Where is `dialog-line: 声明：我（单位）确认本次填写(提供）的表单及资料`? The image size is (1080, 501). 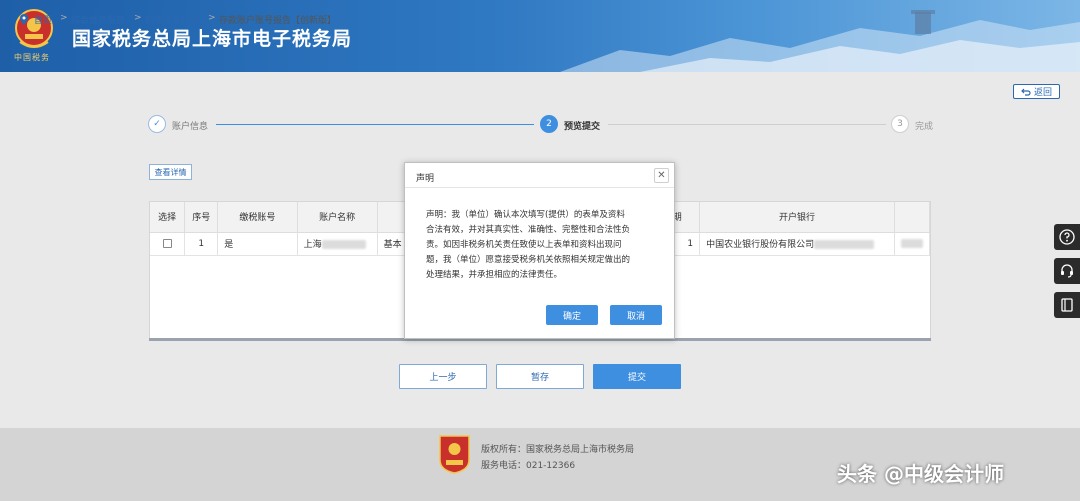
dialog-line: 声明：我（单位）确认本次填写(提供）的表单及资料 is located at coordinates (525, 215).